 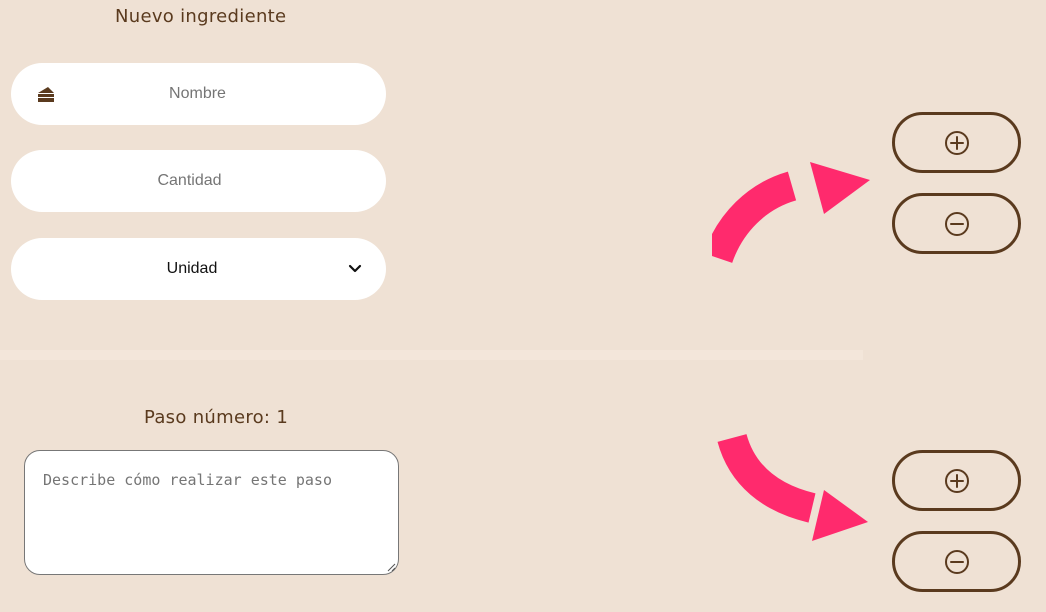 What do you see at coordinates (355, 268) in the screenshot?
I see `chevron-down-icon` at bounding box center [355, 268].